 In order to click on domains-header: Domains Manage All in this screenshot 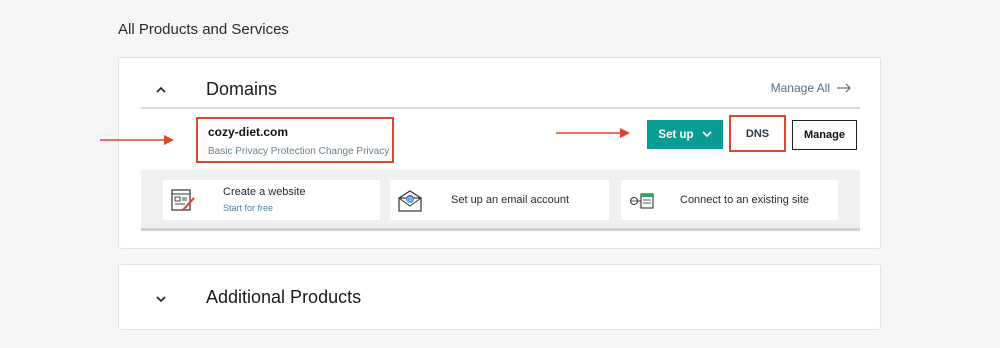, I will do `click(499, 83)`.